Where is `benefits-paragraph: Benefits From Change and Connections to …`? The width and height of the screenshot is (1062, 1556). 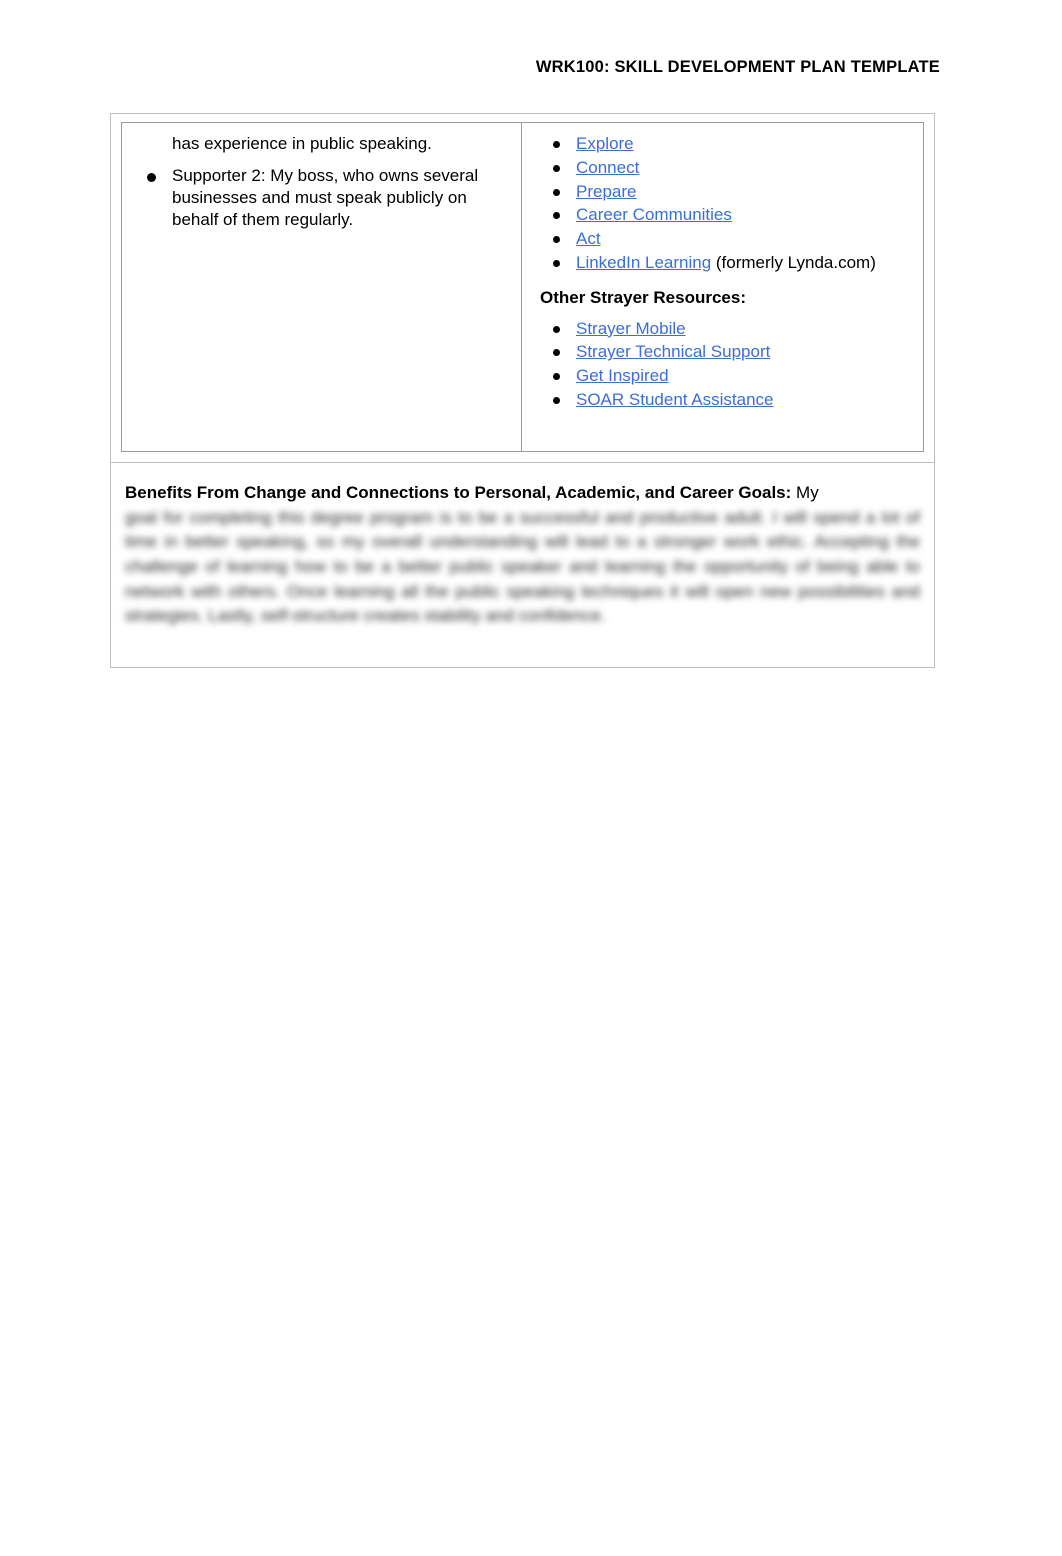
benefits-paragraph: Benefits From Change and Connections to … is located at coordinates (522, 493).